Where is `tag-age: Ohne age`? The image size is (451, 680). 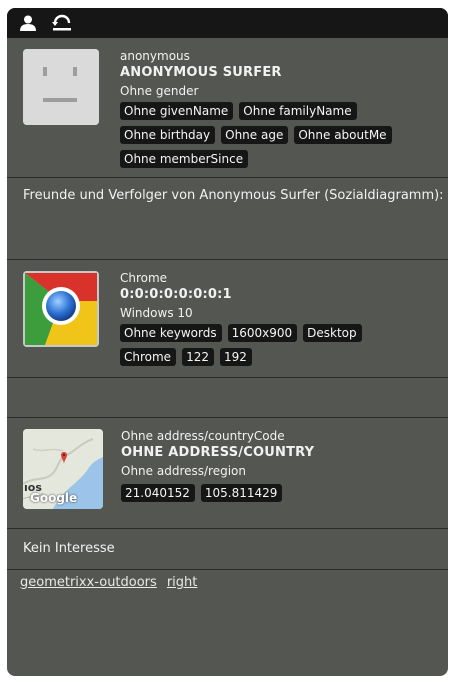 tag-age: Ohne age is located at coordinates (255, 135).